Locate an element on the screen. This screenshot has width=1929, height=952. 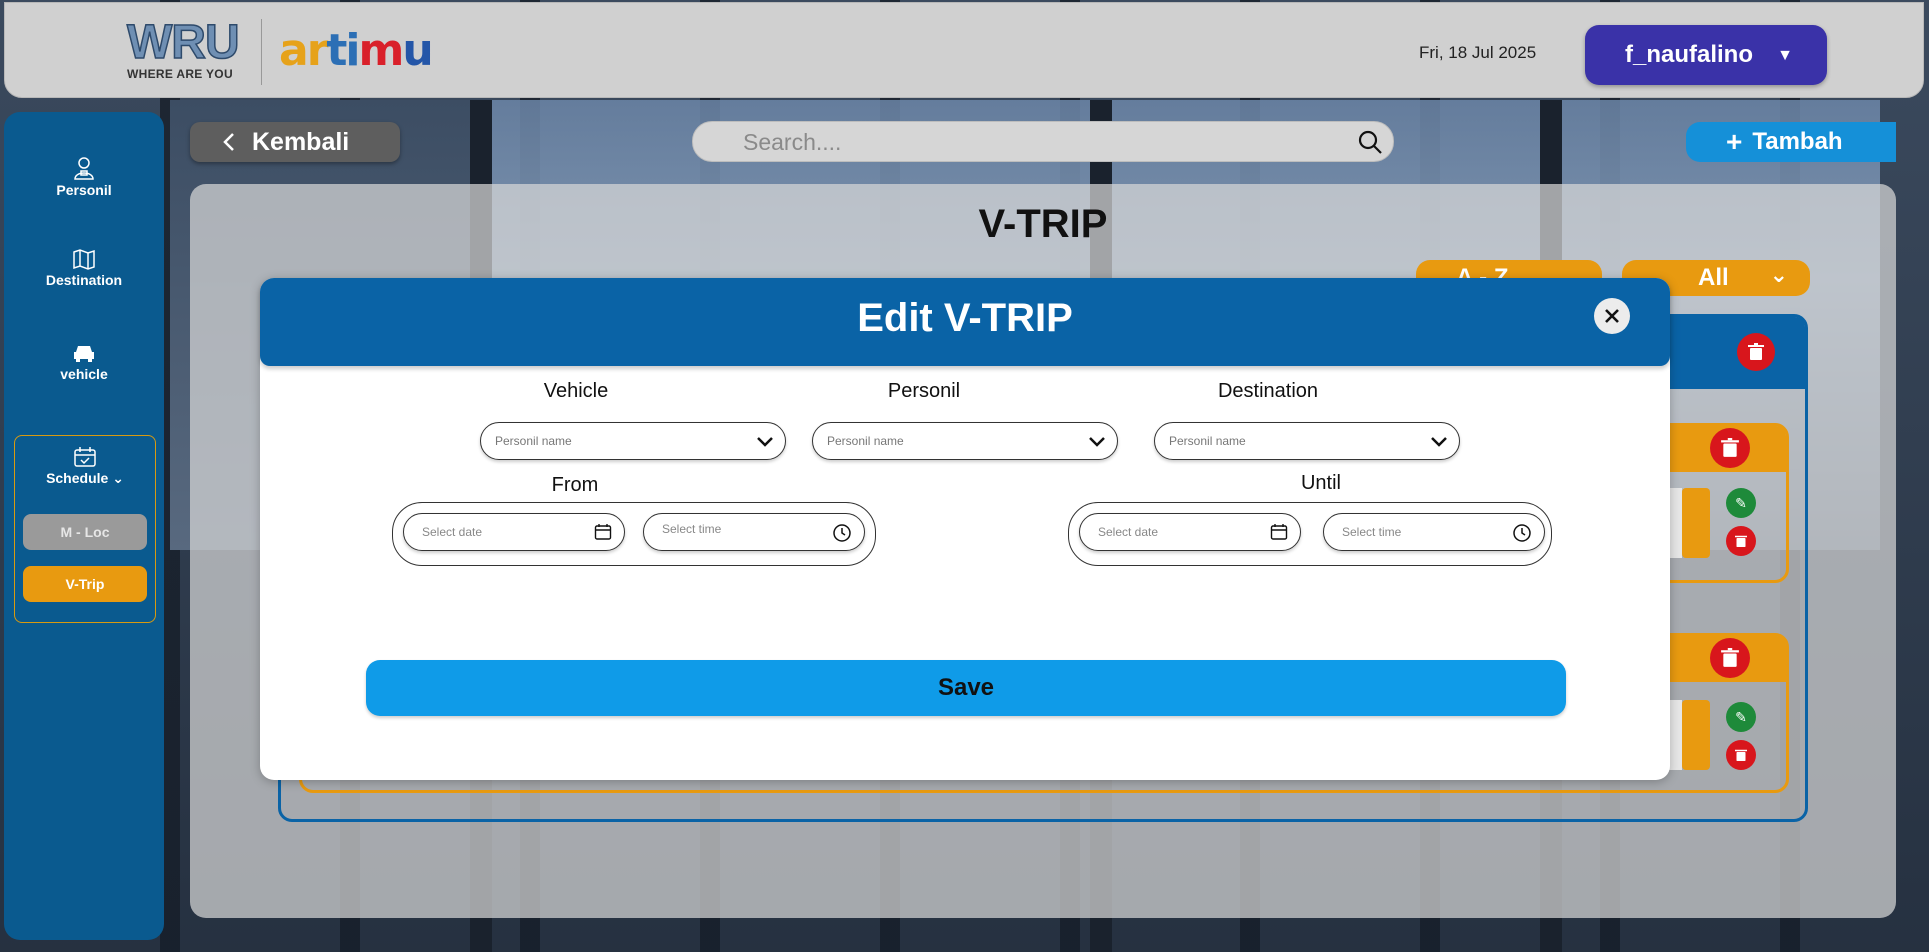
sidebar-subitem-v-trip: V-Trip is located at coordinates (85, 584).